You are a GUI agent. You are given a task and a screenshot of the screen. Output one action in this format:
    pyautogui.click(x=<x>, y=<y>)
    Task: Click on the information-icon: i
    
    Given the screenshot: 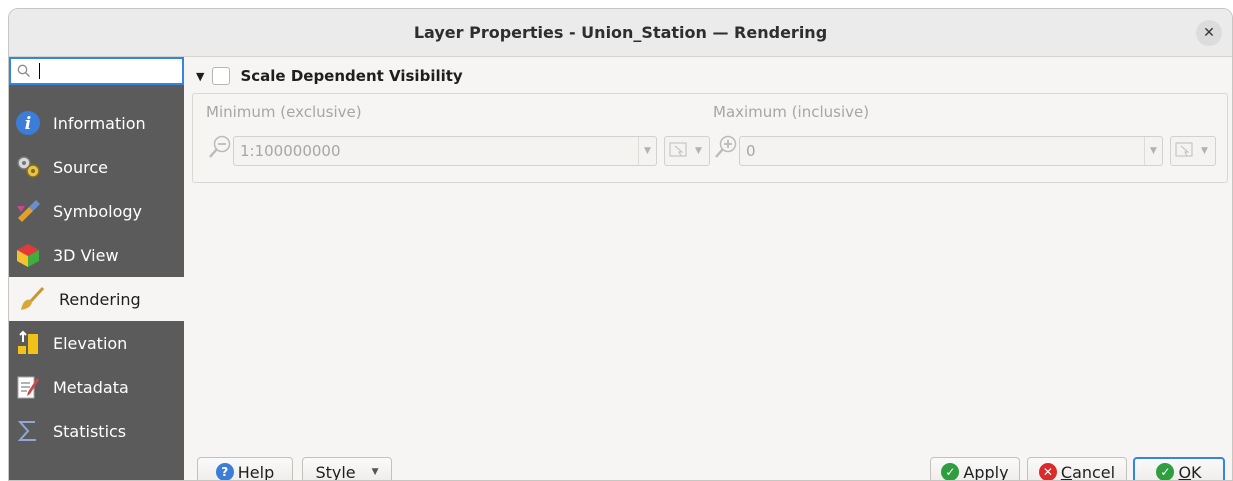 What is the action you would take?
    pyautogui.click(x=28, y=123)
    